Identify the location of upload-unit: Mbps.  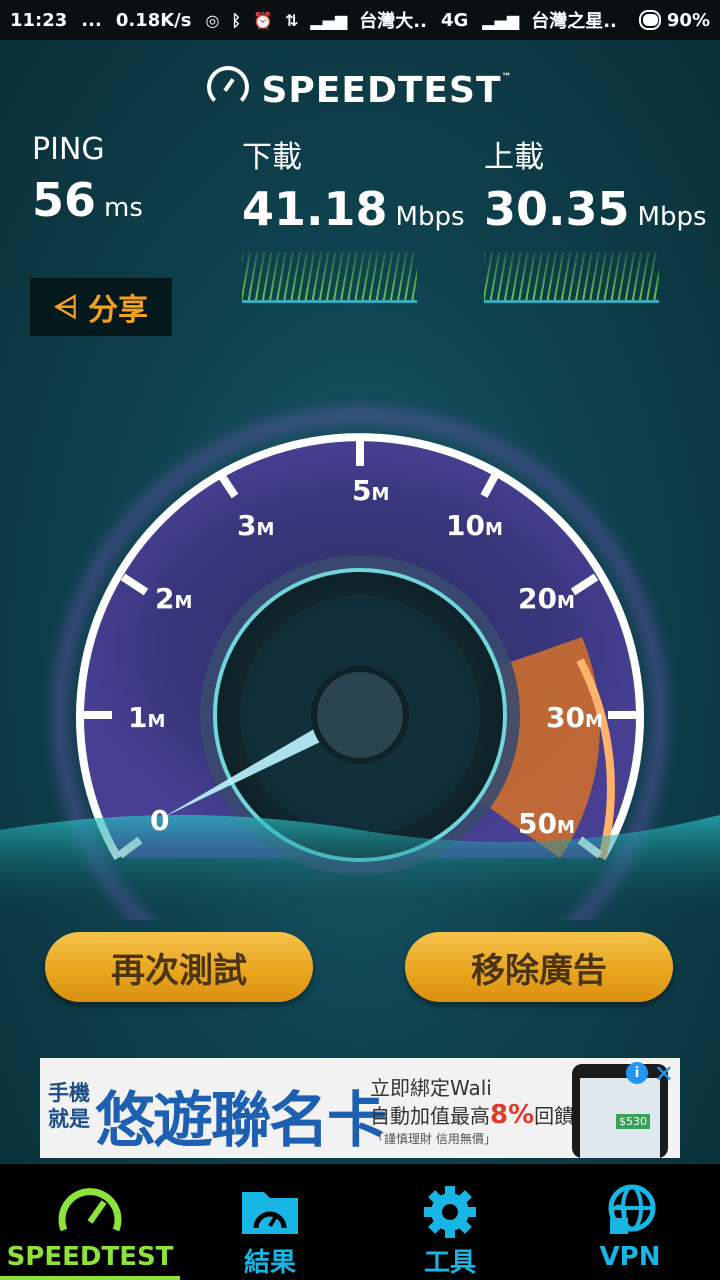
(672, 217).